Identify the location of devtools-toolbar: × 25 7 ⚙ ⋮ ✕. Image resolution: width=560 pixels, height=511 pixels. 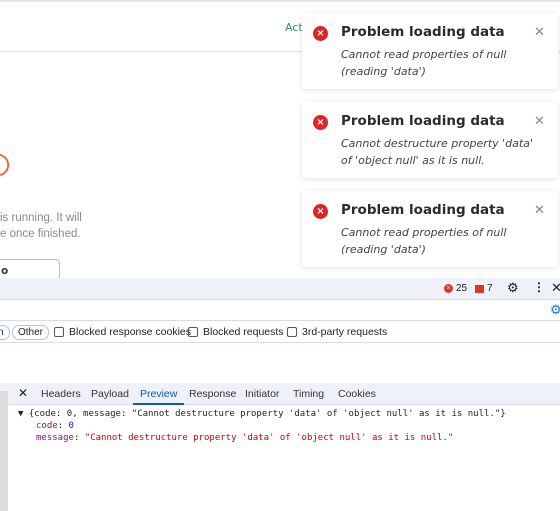
(280, 289).